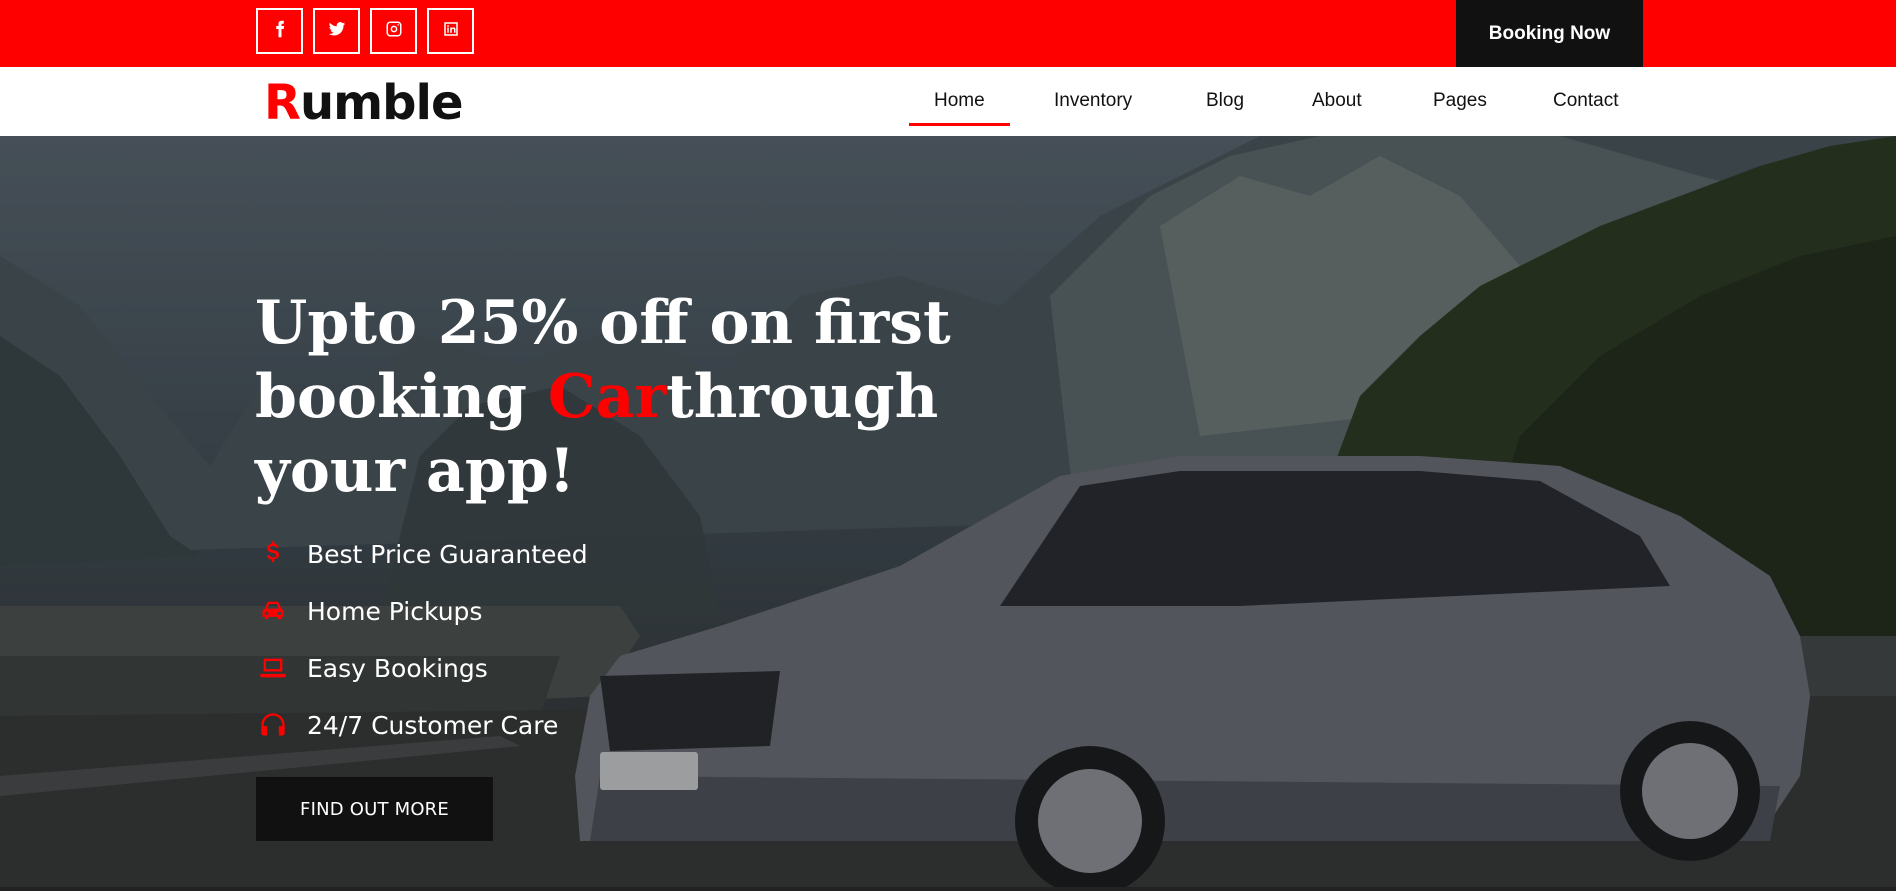 This screenshot has height=891, width=1896. I want to click on instagram-link, so click(393, 31).